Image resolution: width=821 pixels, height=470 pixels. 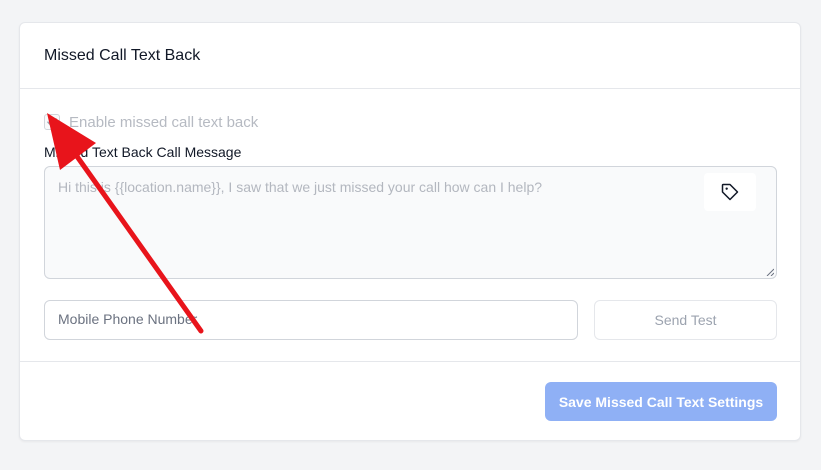 I want to click on enable-missed-call-checkbox, so click(x=52, y=122).